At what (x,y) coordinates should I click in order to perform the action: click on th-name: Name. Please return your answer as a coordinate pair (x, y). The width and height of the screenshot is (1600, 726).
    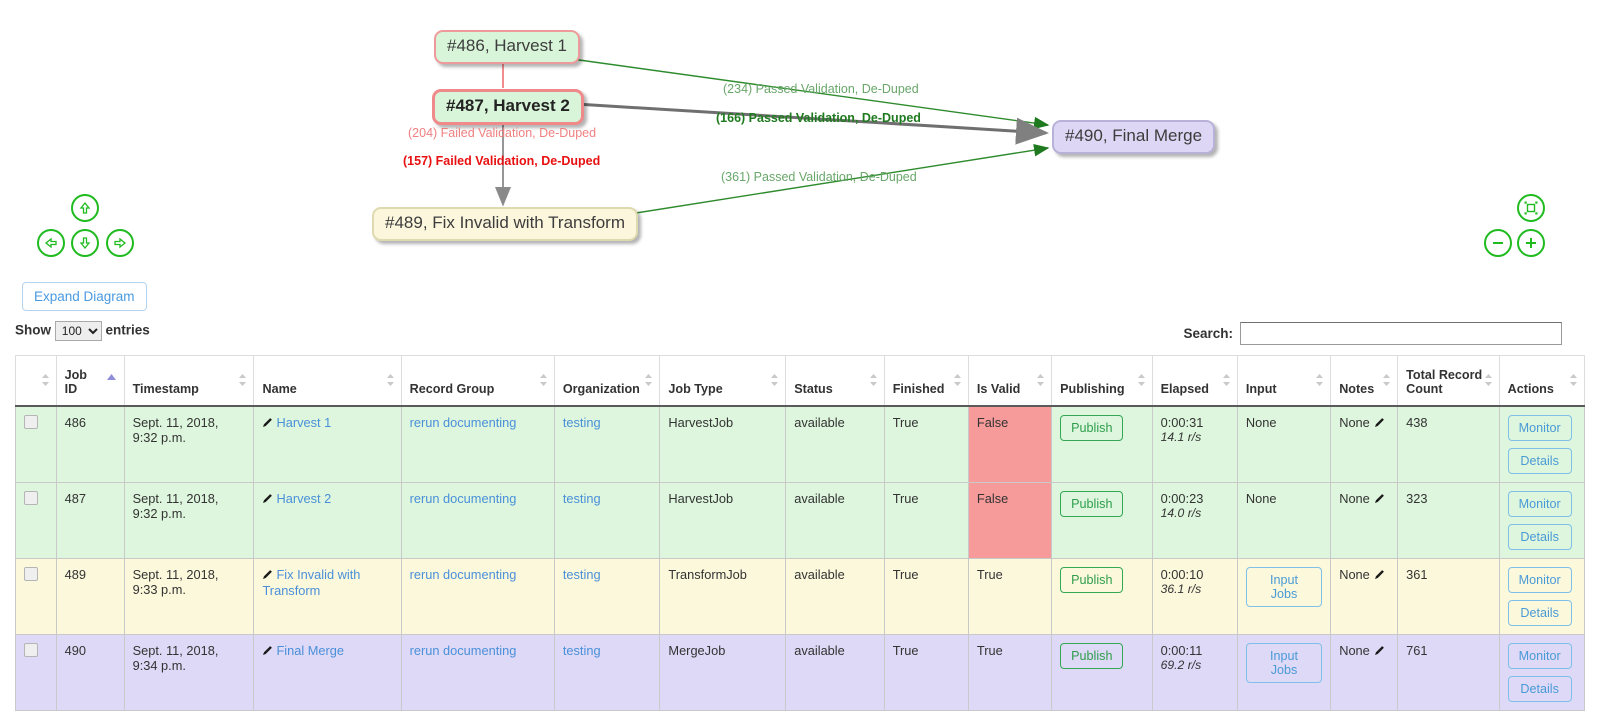
    Looking at the image, I should click on (327, 381).